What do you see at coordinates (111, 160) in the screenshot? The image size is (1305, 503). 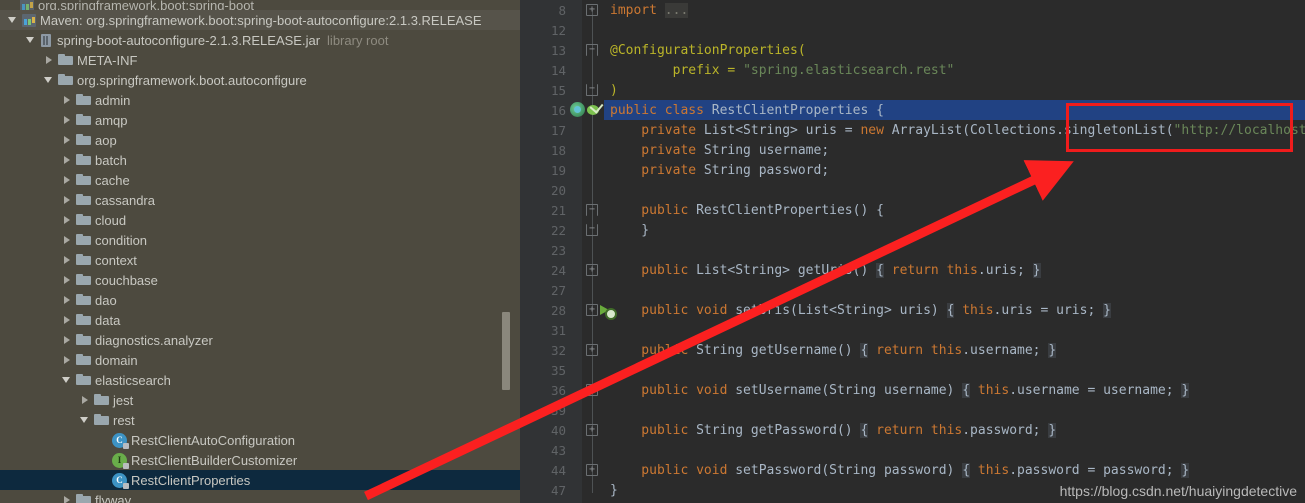 I see `tree-row-label: batch` at bounding box center [111, 160].